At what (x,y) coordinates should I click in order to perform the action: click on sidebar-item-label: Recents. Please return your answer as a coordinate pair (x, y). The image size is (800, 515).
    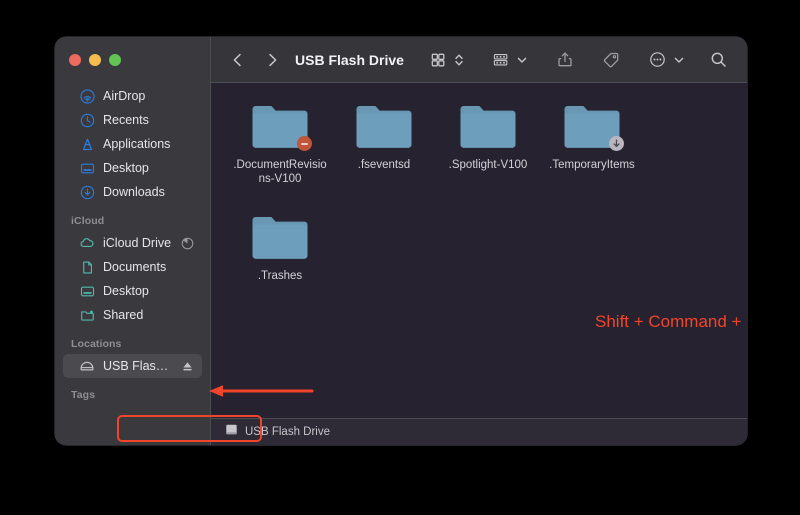
    Looking at the image, I should click on (126, 120).